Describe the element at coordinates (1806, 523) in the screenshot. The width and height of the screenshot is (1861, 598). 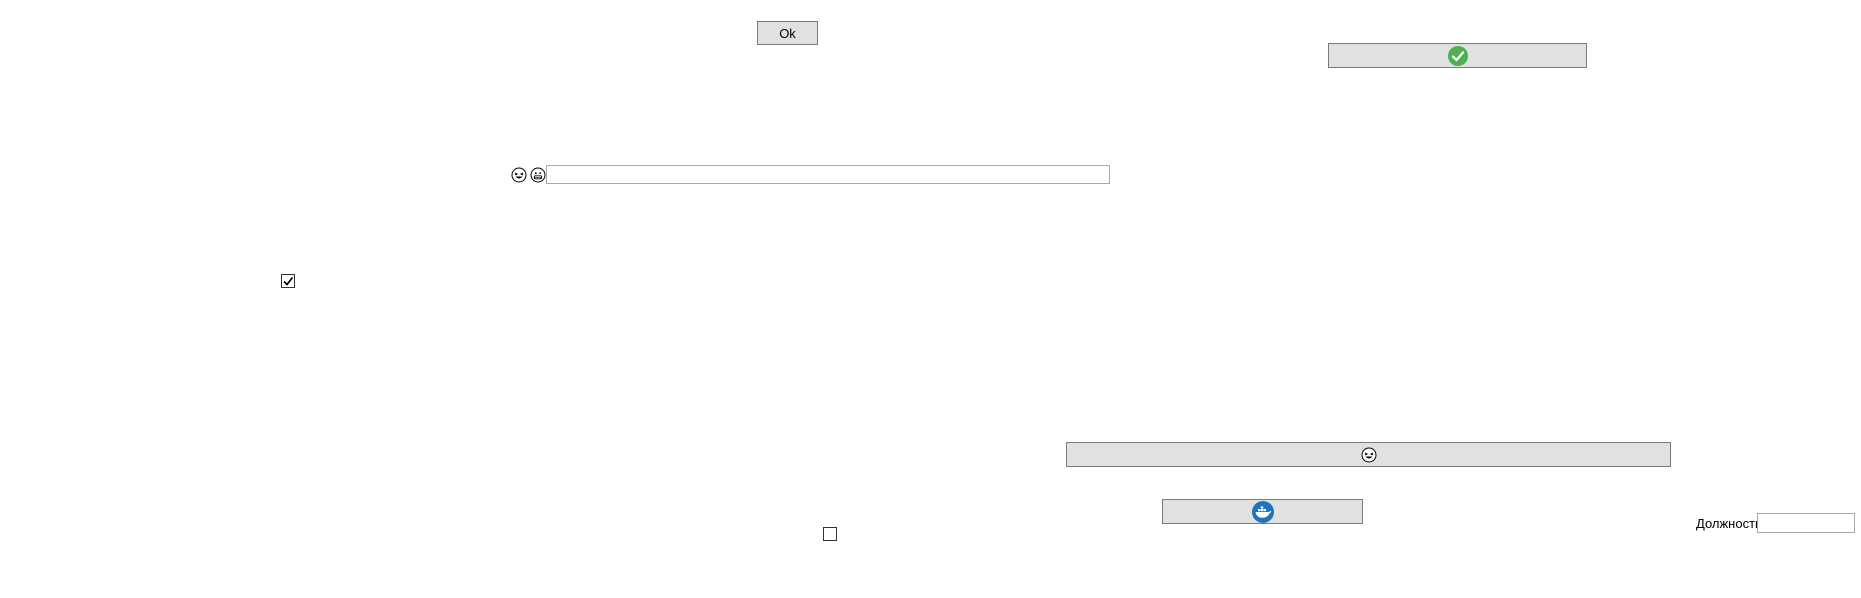
I see `position-field-input` at that location.